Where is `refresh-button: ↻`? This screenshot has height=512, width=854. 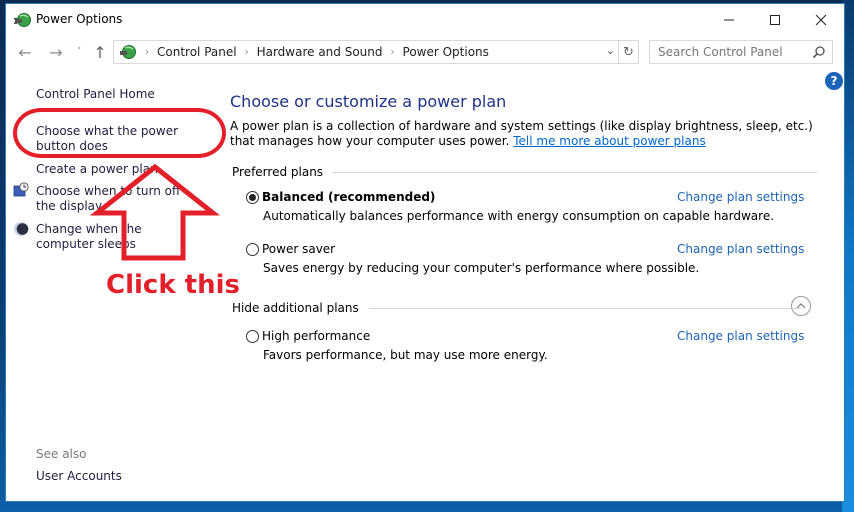
refresh-button: ↻ is located at coordinates (628, 52).